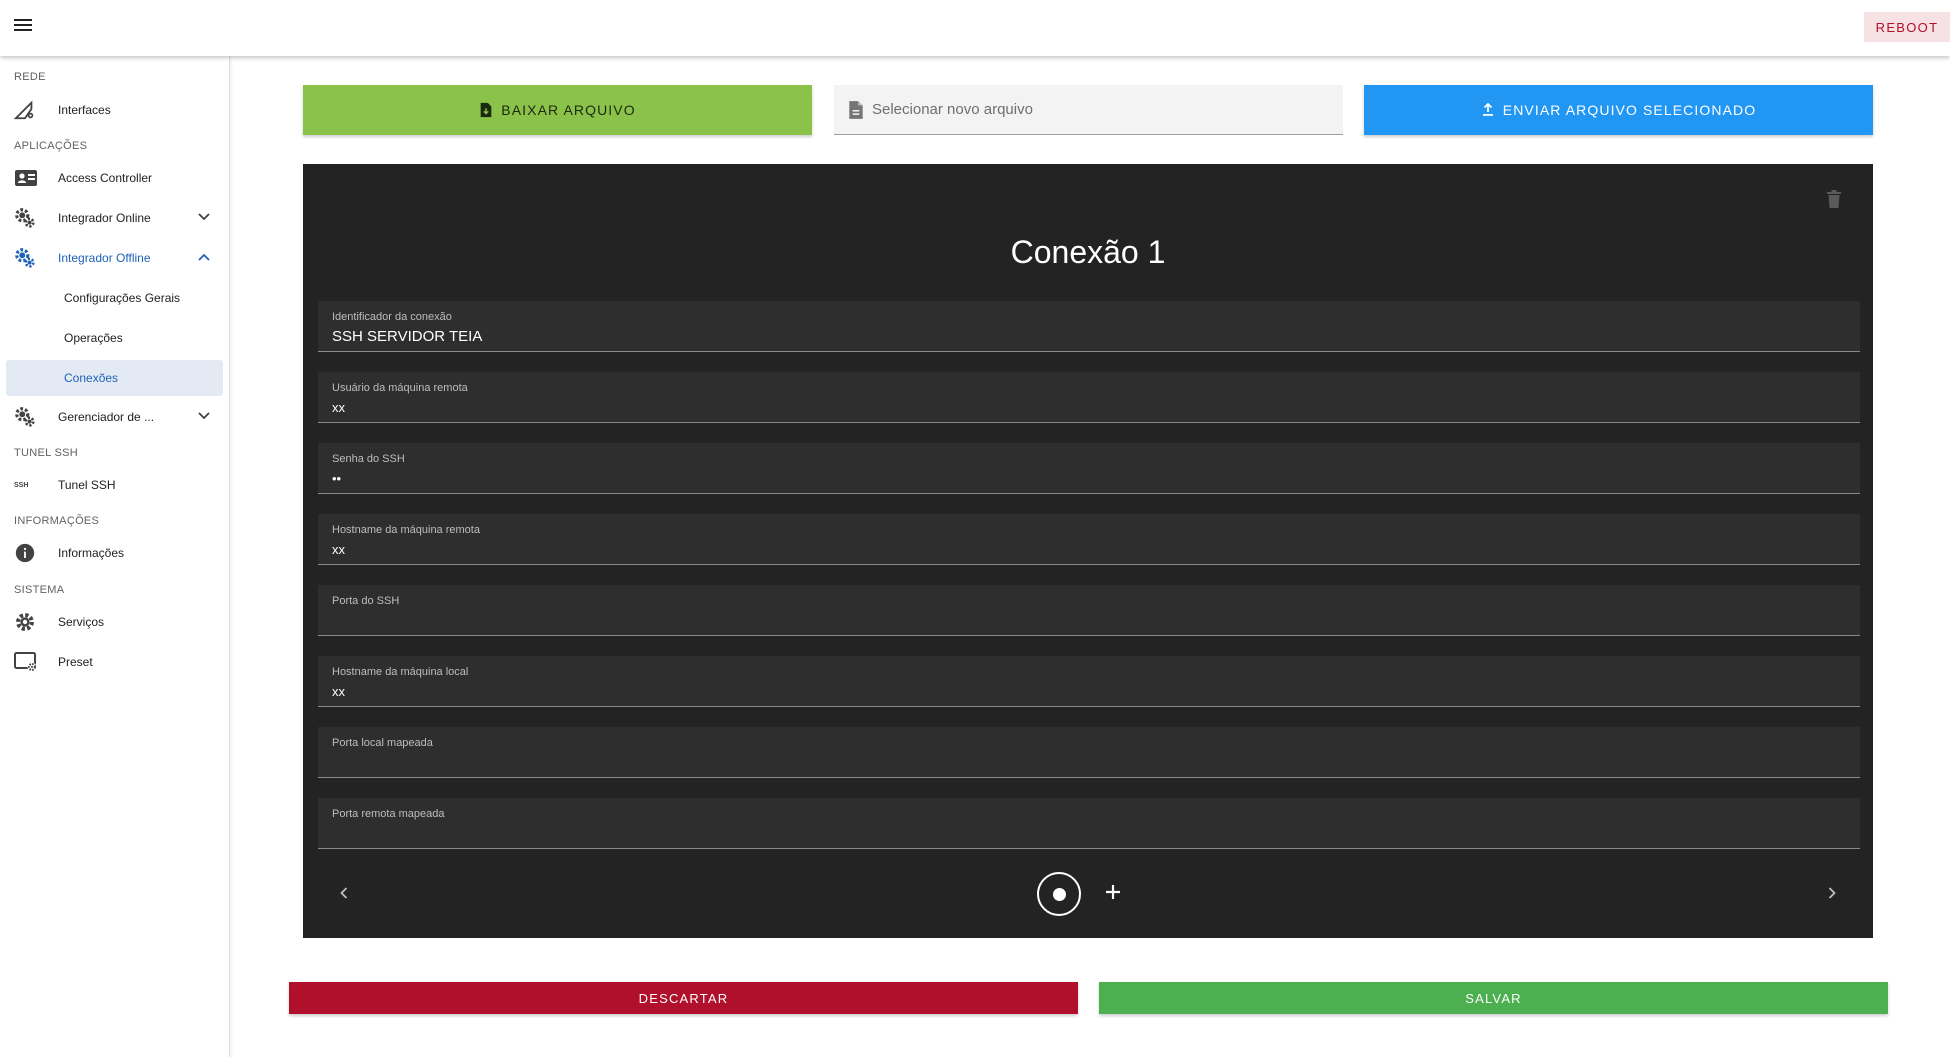 The width and height of the screenshot is (1950, 1057). I want to click on connection-title: Conexão 1, so click(1088, 252).